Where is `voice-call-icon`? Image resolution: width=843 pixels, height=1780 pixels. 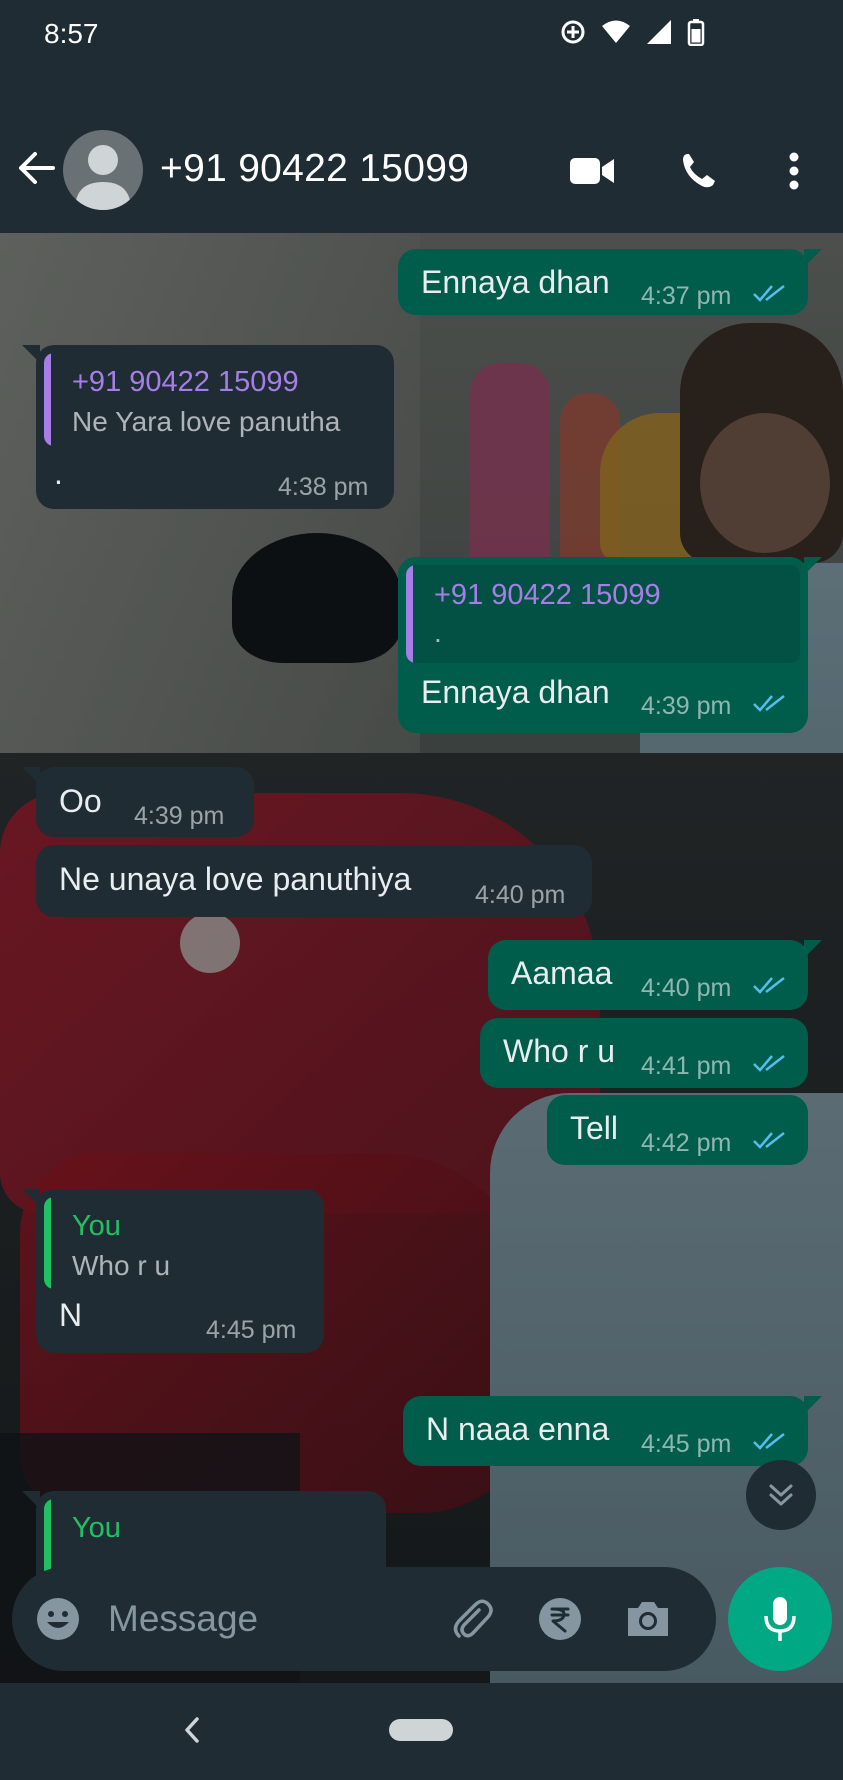
voice-call-icon is located at coordinates (699, 171).